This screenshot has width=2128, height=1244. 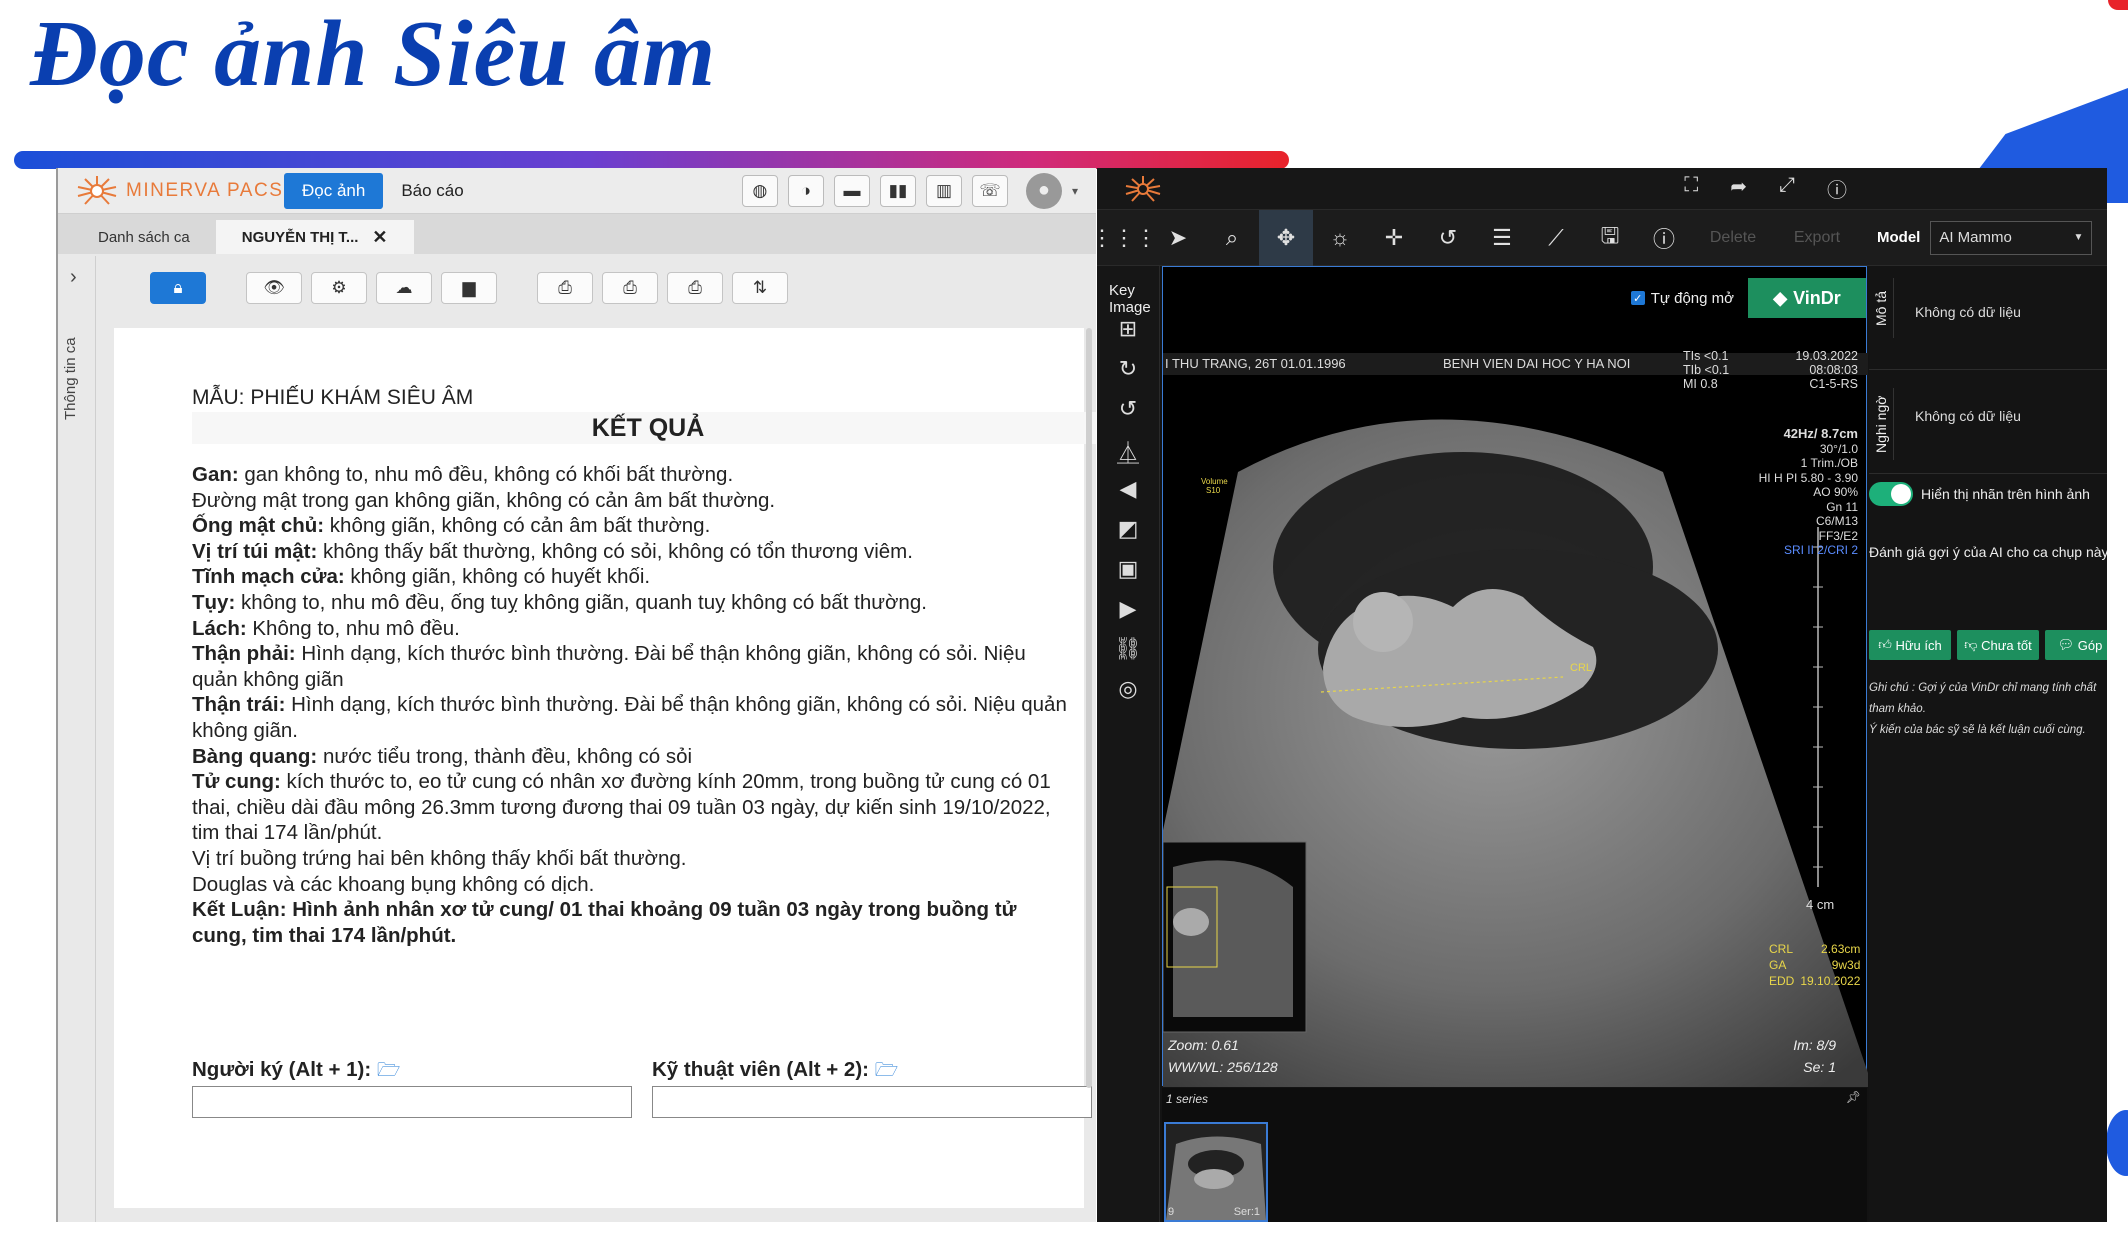 What do you see at coordinates (178, 288) in the screenshot?
I see `lock-button: 🔒︎` at bounding box center [178, 288].